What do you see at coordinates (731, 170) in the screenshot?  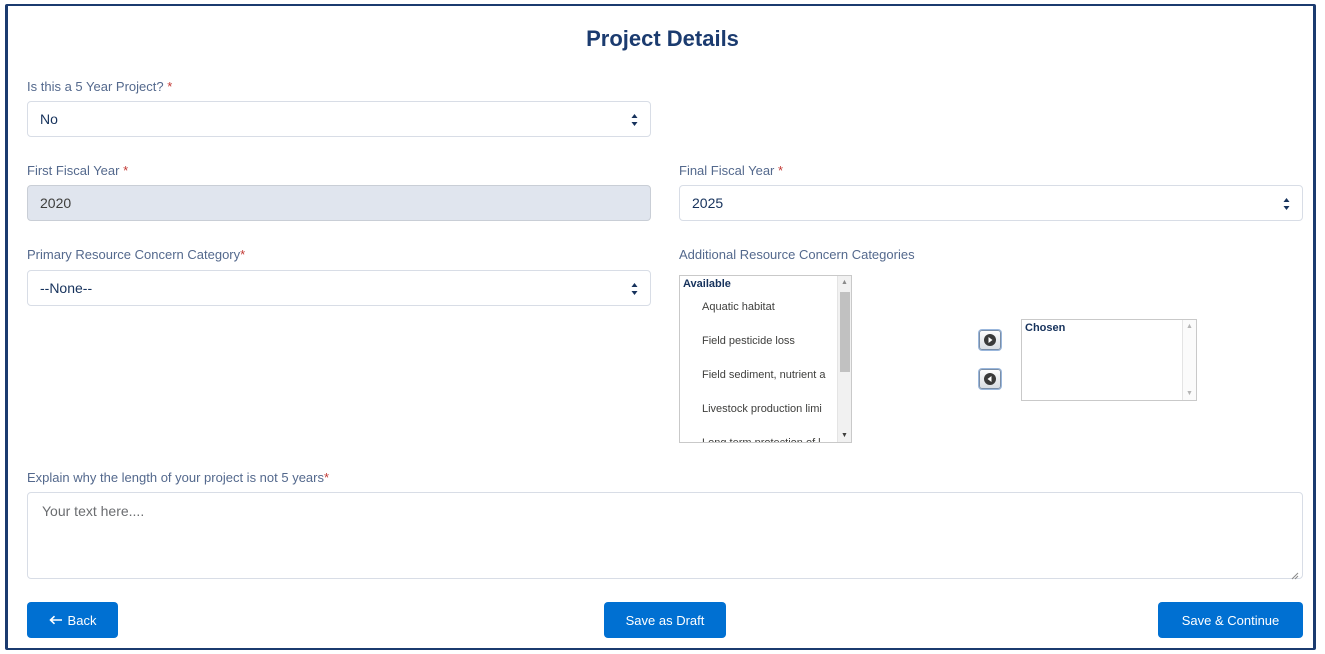 I see `final-fiscal-label: Final Fiscal Year *` at bounding box center [731, 170].